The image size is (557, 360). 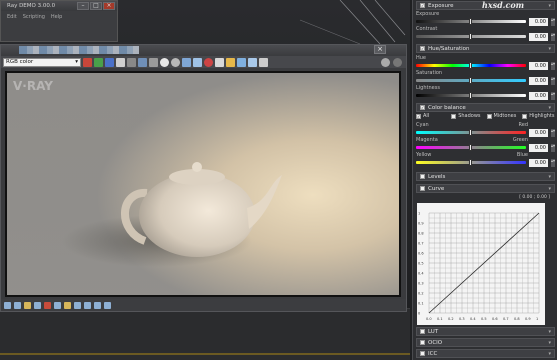 What do you see at coordinates (142, 62) in the screenshot?
I see `save-image-icon` at bounding box center [142, 62].